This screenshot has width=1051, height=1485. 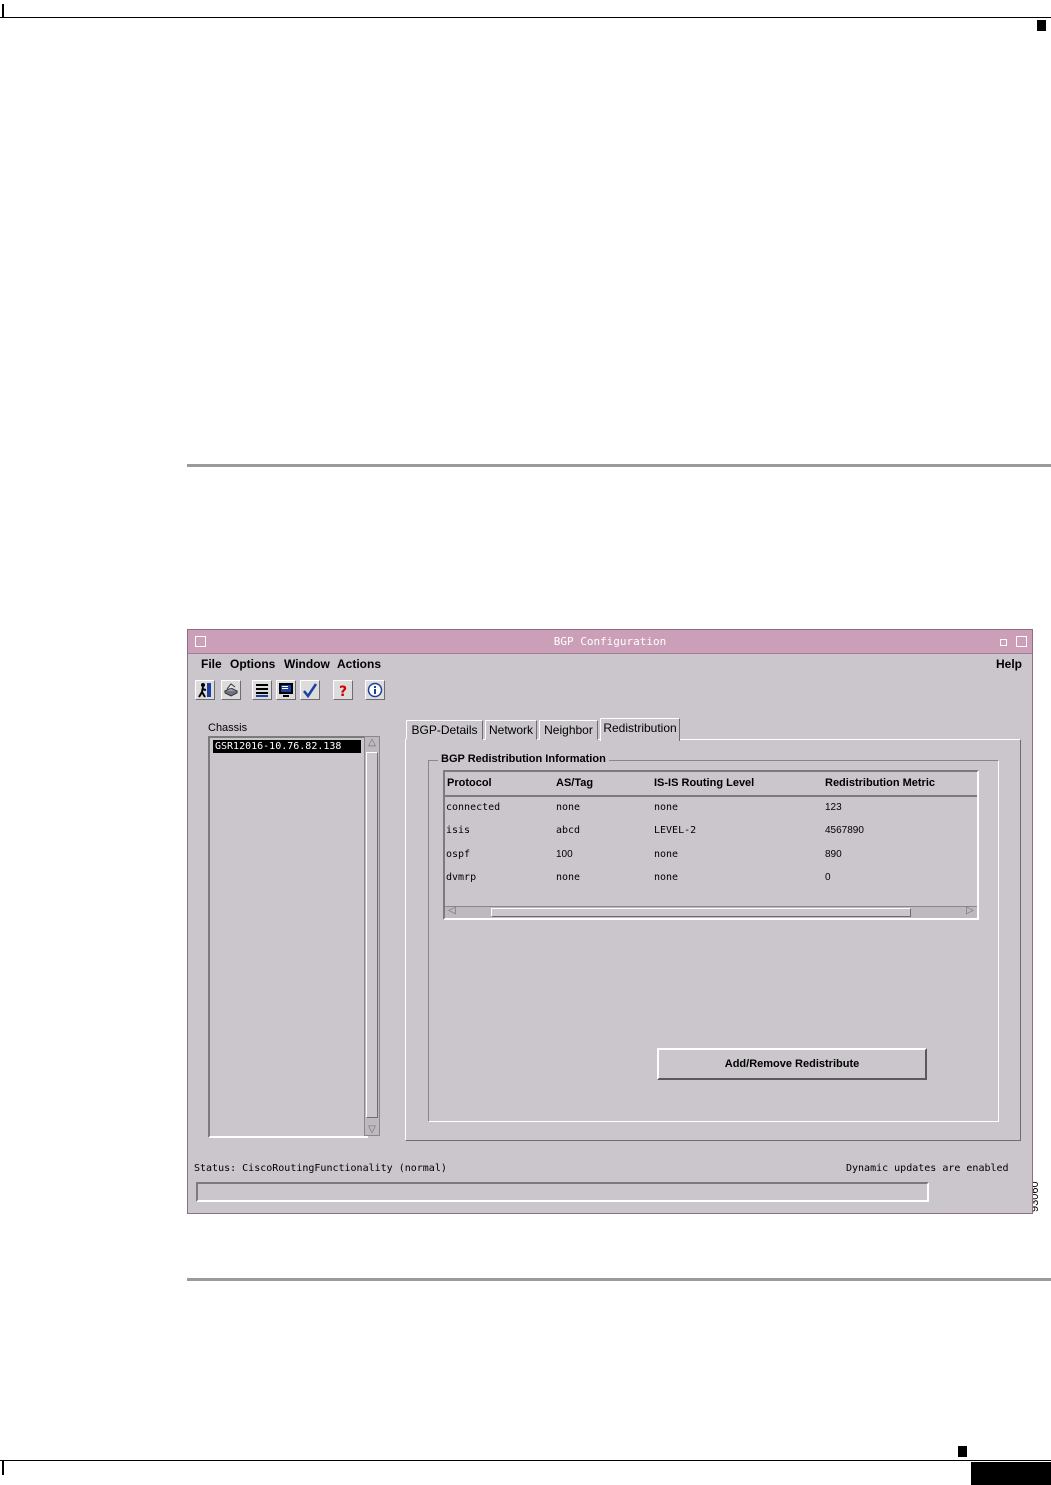 What do you see at coordinates (3, 11) in the screenshot?
I see `page-top-tick` at bounding box center [3, 11].